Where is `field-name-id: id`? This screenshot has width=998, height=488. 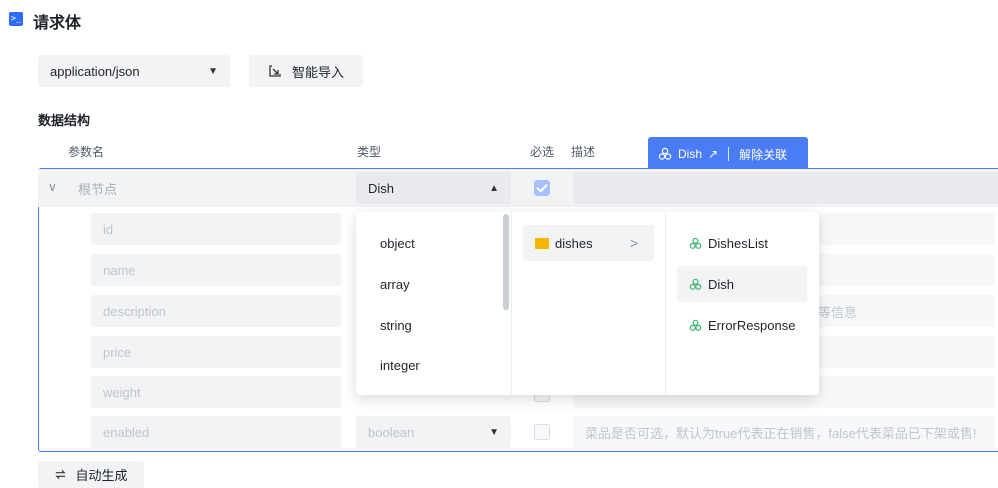
field-name-id: id is located at coordinates (216, 229).